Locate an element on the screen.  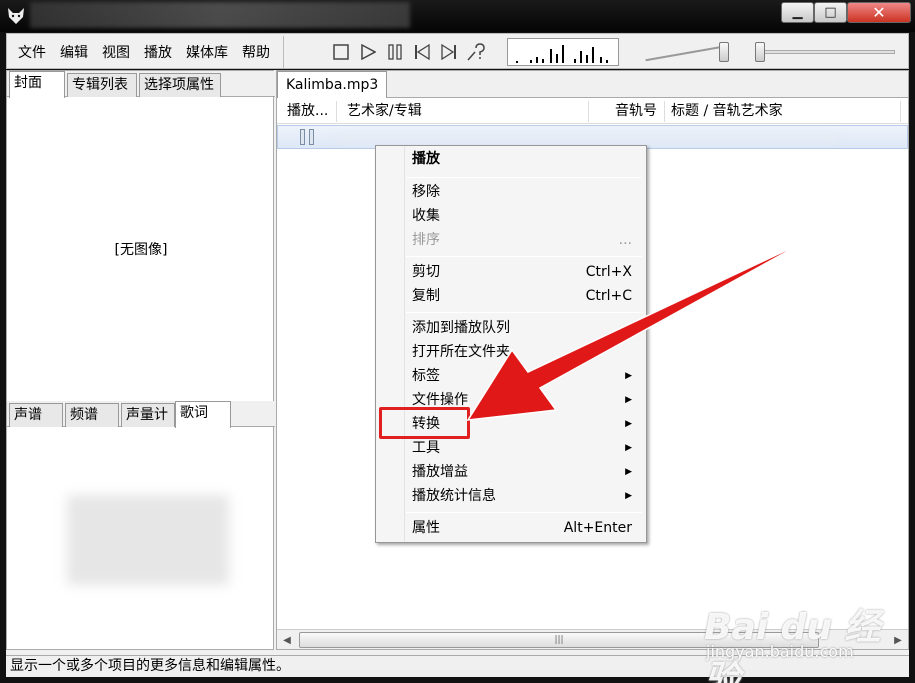
seek-thumb is located at coordinates (760, 52).